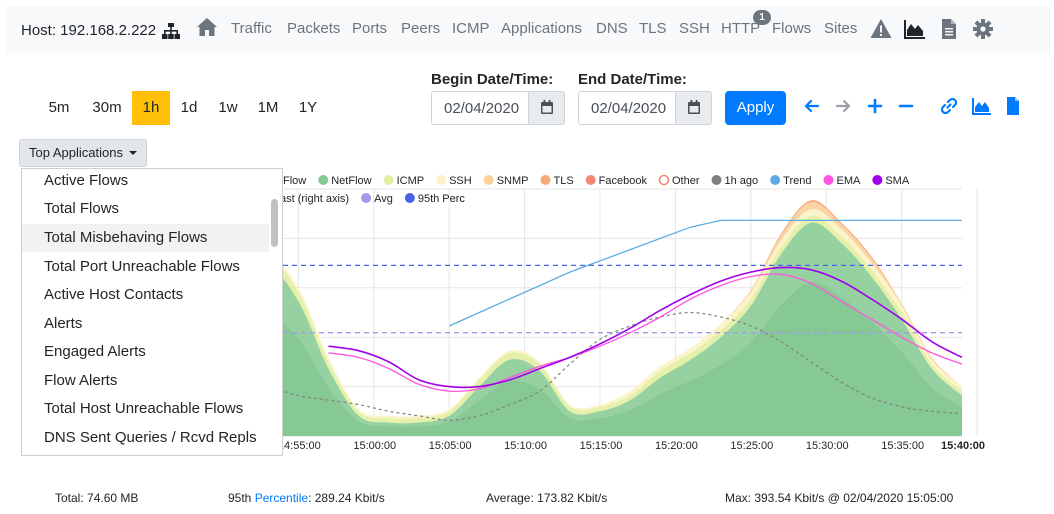  Describe the element at coordinates (241, 498) in the screenshot. I see `footer-perc-prefix: 95th` at that location.